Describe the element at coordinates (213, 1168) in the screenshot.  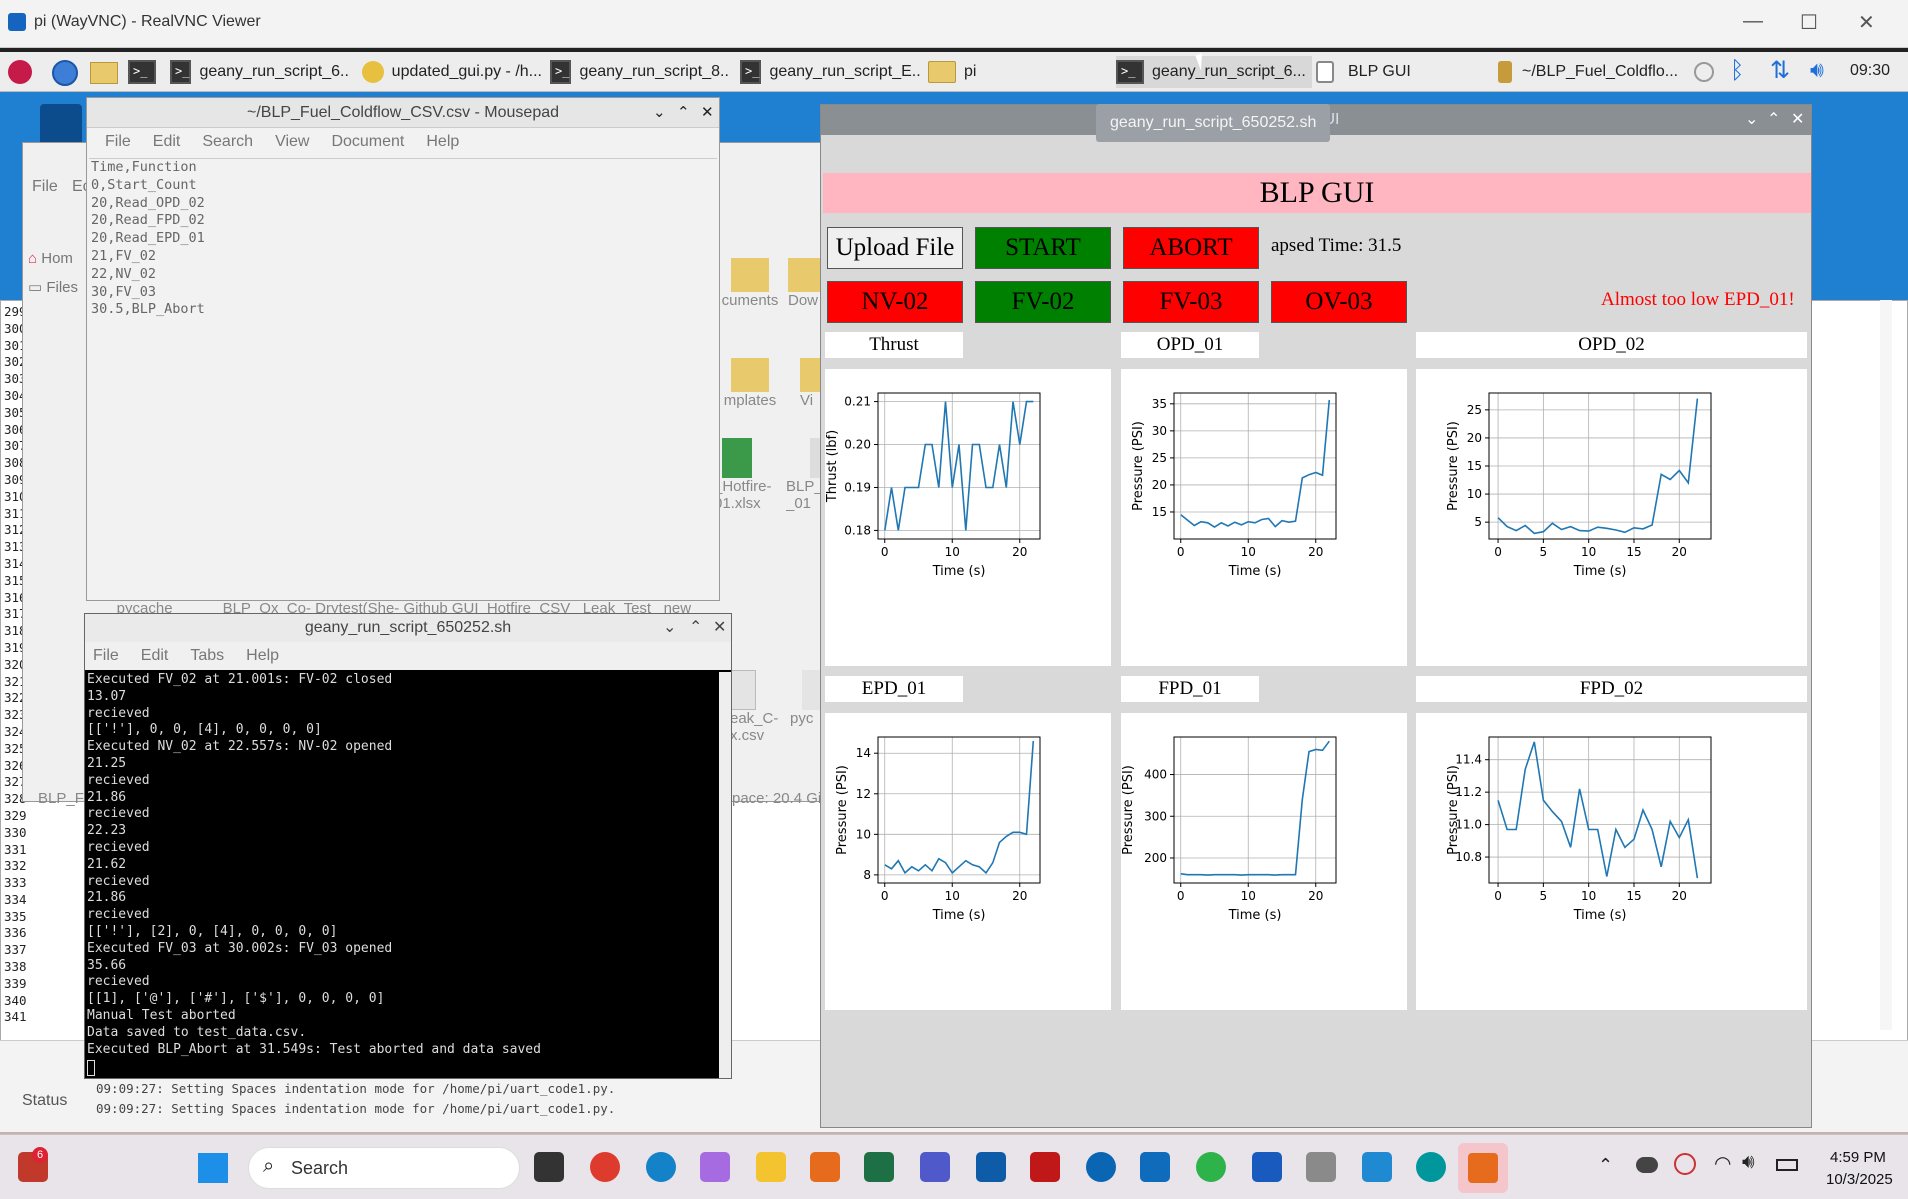
I see `windows-start-icon` at that location.